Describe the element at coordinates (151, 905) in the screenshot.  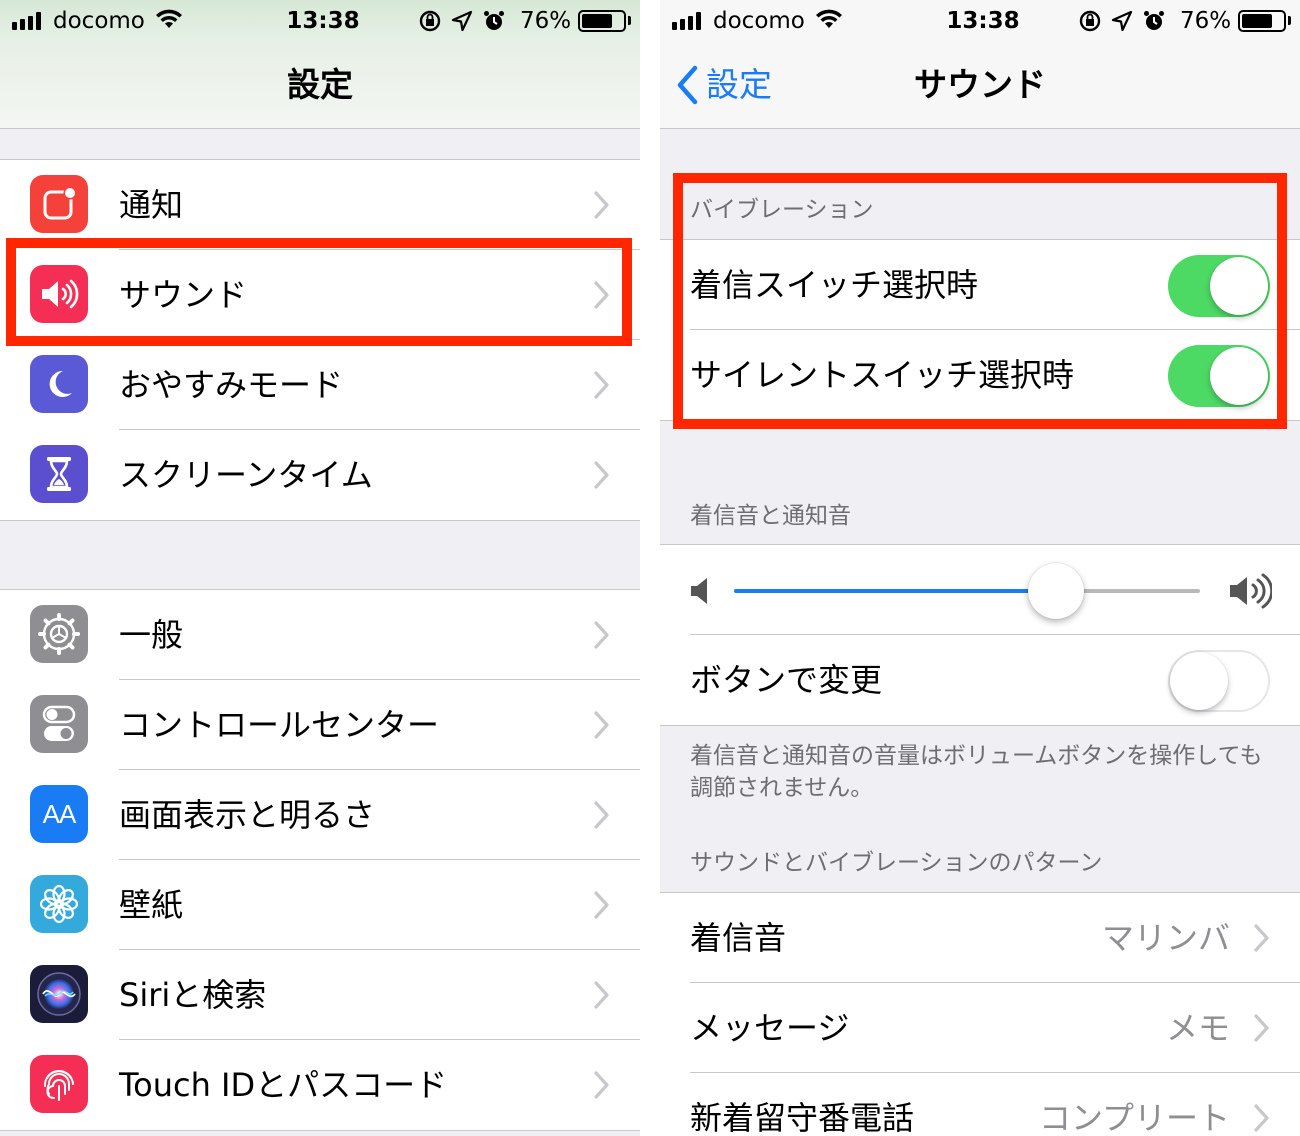
I see `settings-item-label: 壁紙` at that location.